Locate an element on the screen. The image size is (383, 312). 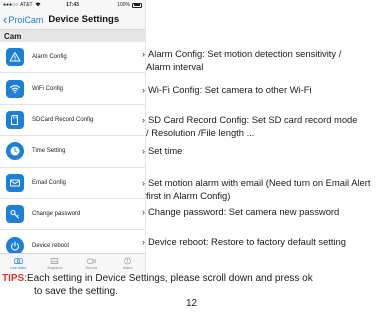
wifi-icon is located at coordinates (15, 88).